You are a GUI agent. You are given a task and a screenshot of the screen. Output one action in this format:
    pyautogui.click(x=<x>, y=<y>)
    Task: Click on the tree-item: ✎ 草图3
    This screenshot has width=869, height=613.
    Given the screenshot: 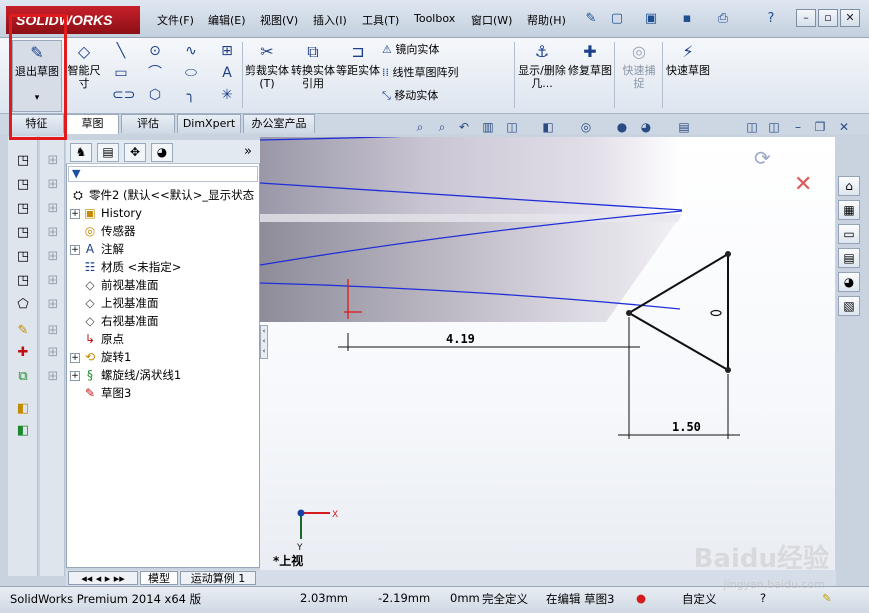 What is the action you would take?
    pyautogui.click(x=100, y=393)
    